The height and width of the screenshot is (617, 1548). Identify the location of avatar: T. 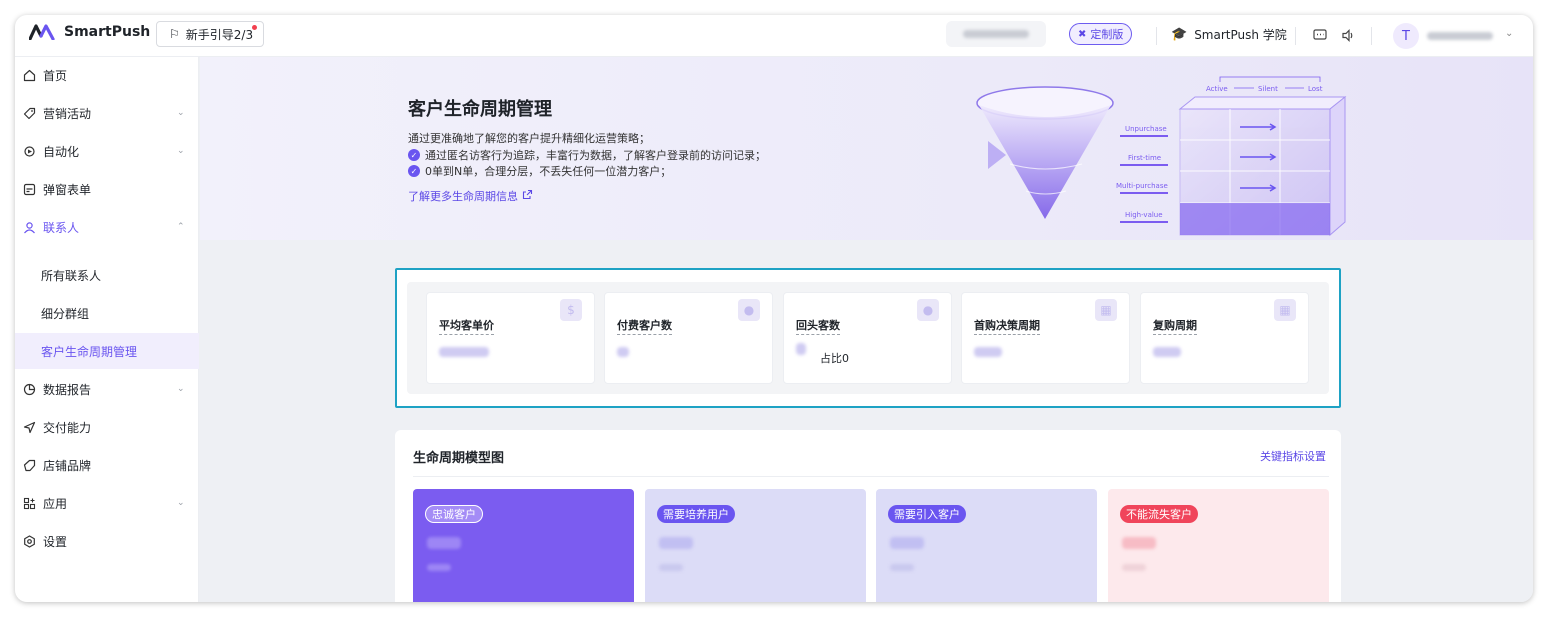
(1406, 36).